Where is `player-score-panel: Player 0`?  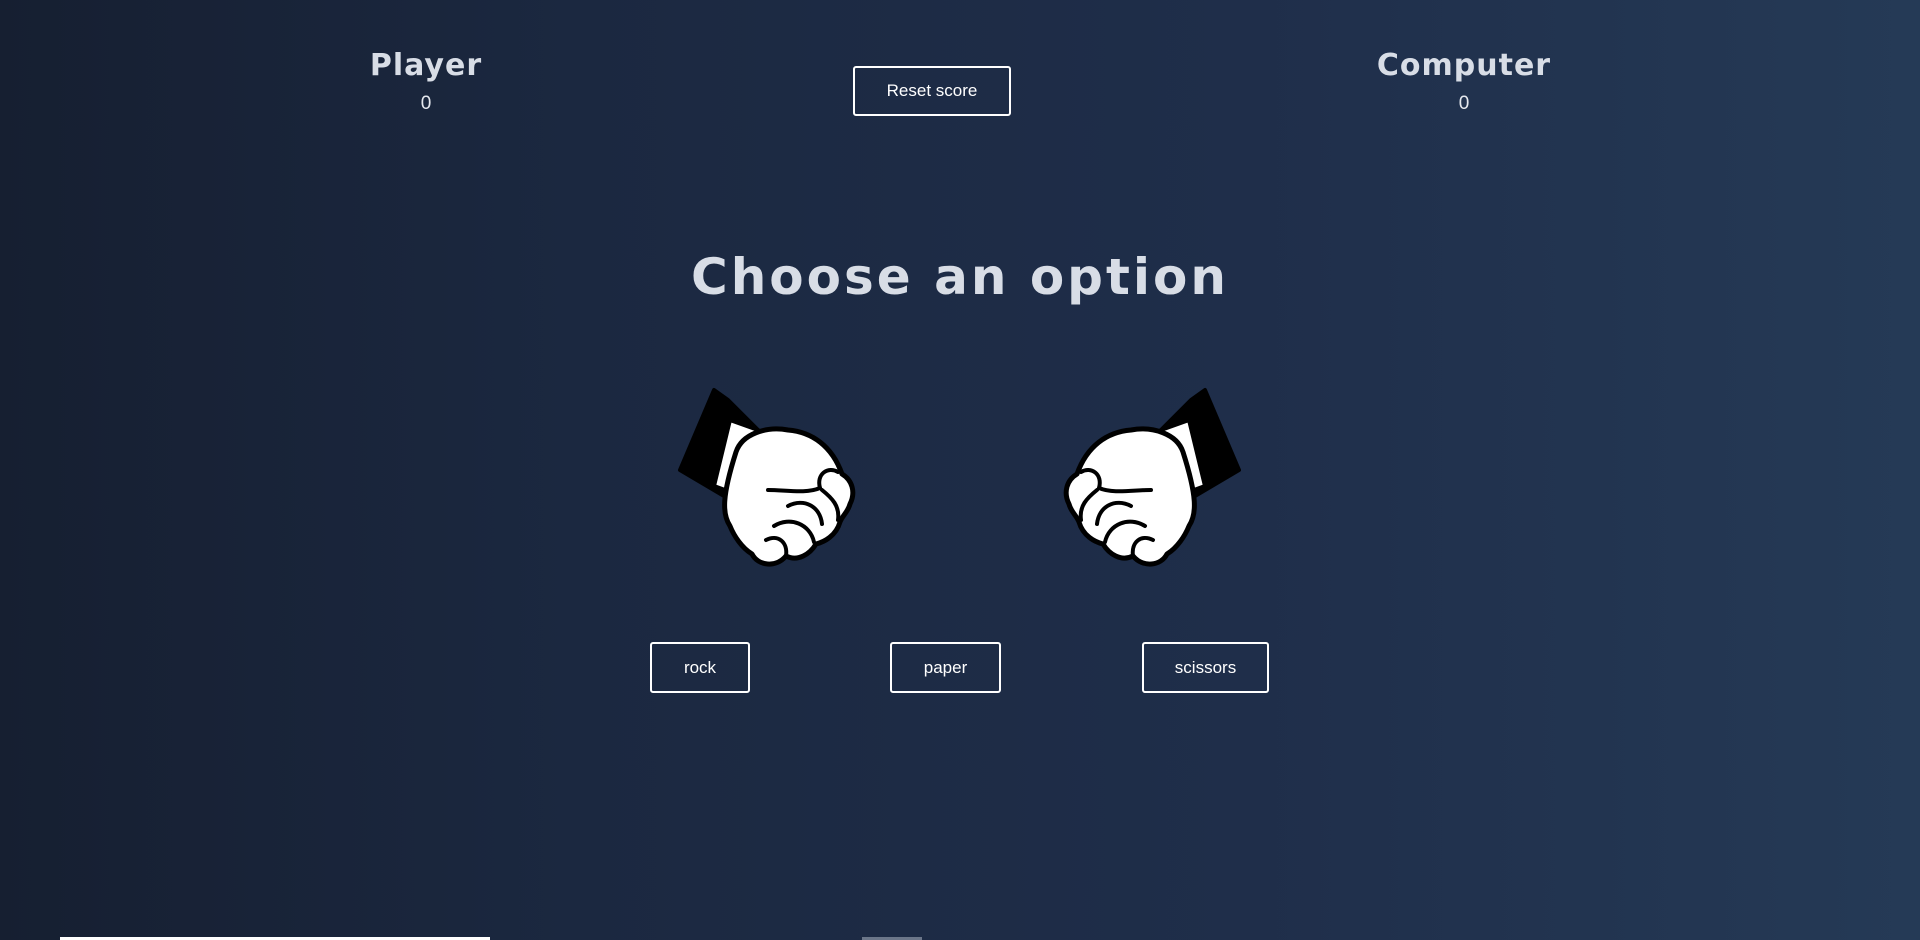 player-score-panel: Player 0 is located at coordinates (426, 81).